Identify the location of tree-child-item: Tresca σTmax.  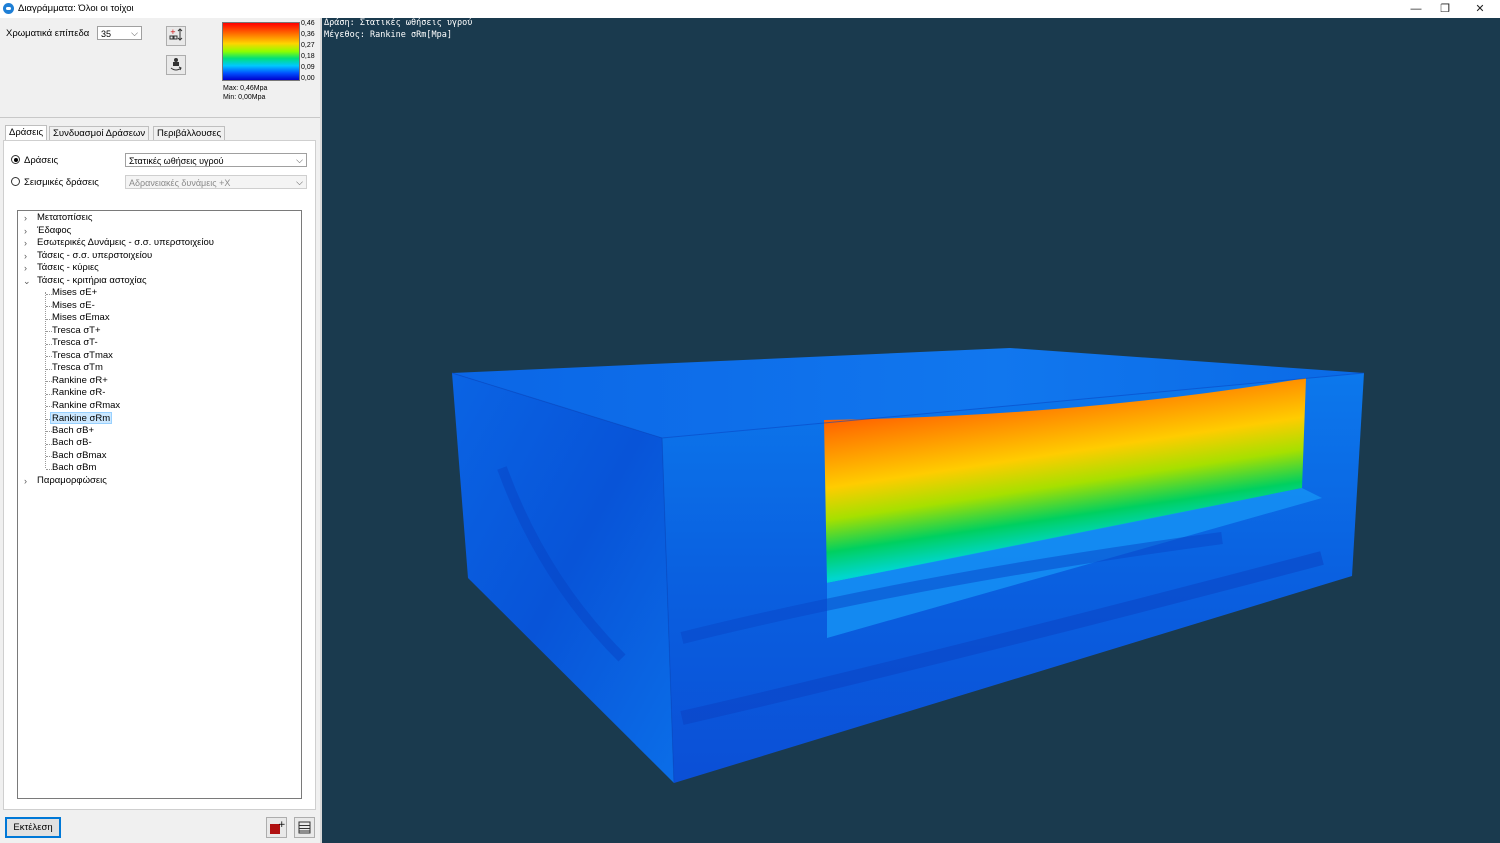
(82, 356).